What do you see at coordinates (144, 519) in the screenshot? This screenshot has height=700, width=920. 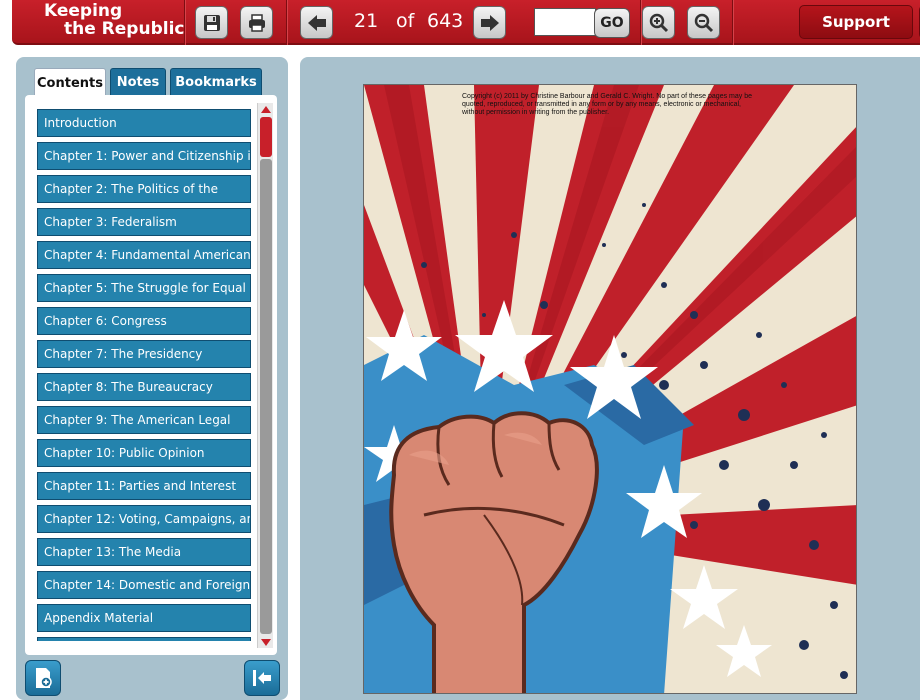 I see `toc-item-chapter-12: Chapter 12: Voting, Campaigns, and` at bounding box center [144, 519].